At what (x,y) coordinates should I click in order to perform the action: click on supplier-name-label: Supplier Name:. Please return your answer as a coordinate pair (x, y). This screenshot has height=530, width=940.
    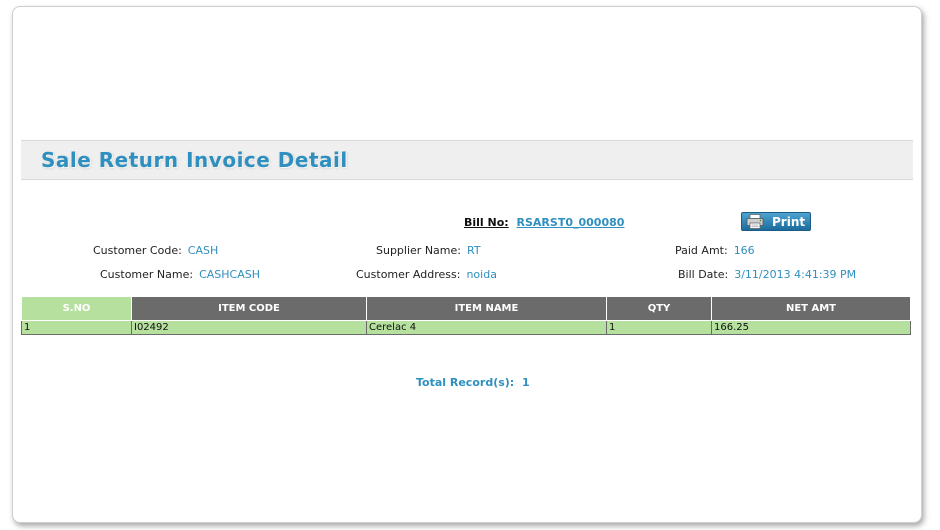
    Looking at the image, I should click on (418, 250).